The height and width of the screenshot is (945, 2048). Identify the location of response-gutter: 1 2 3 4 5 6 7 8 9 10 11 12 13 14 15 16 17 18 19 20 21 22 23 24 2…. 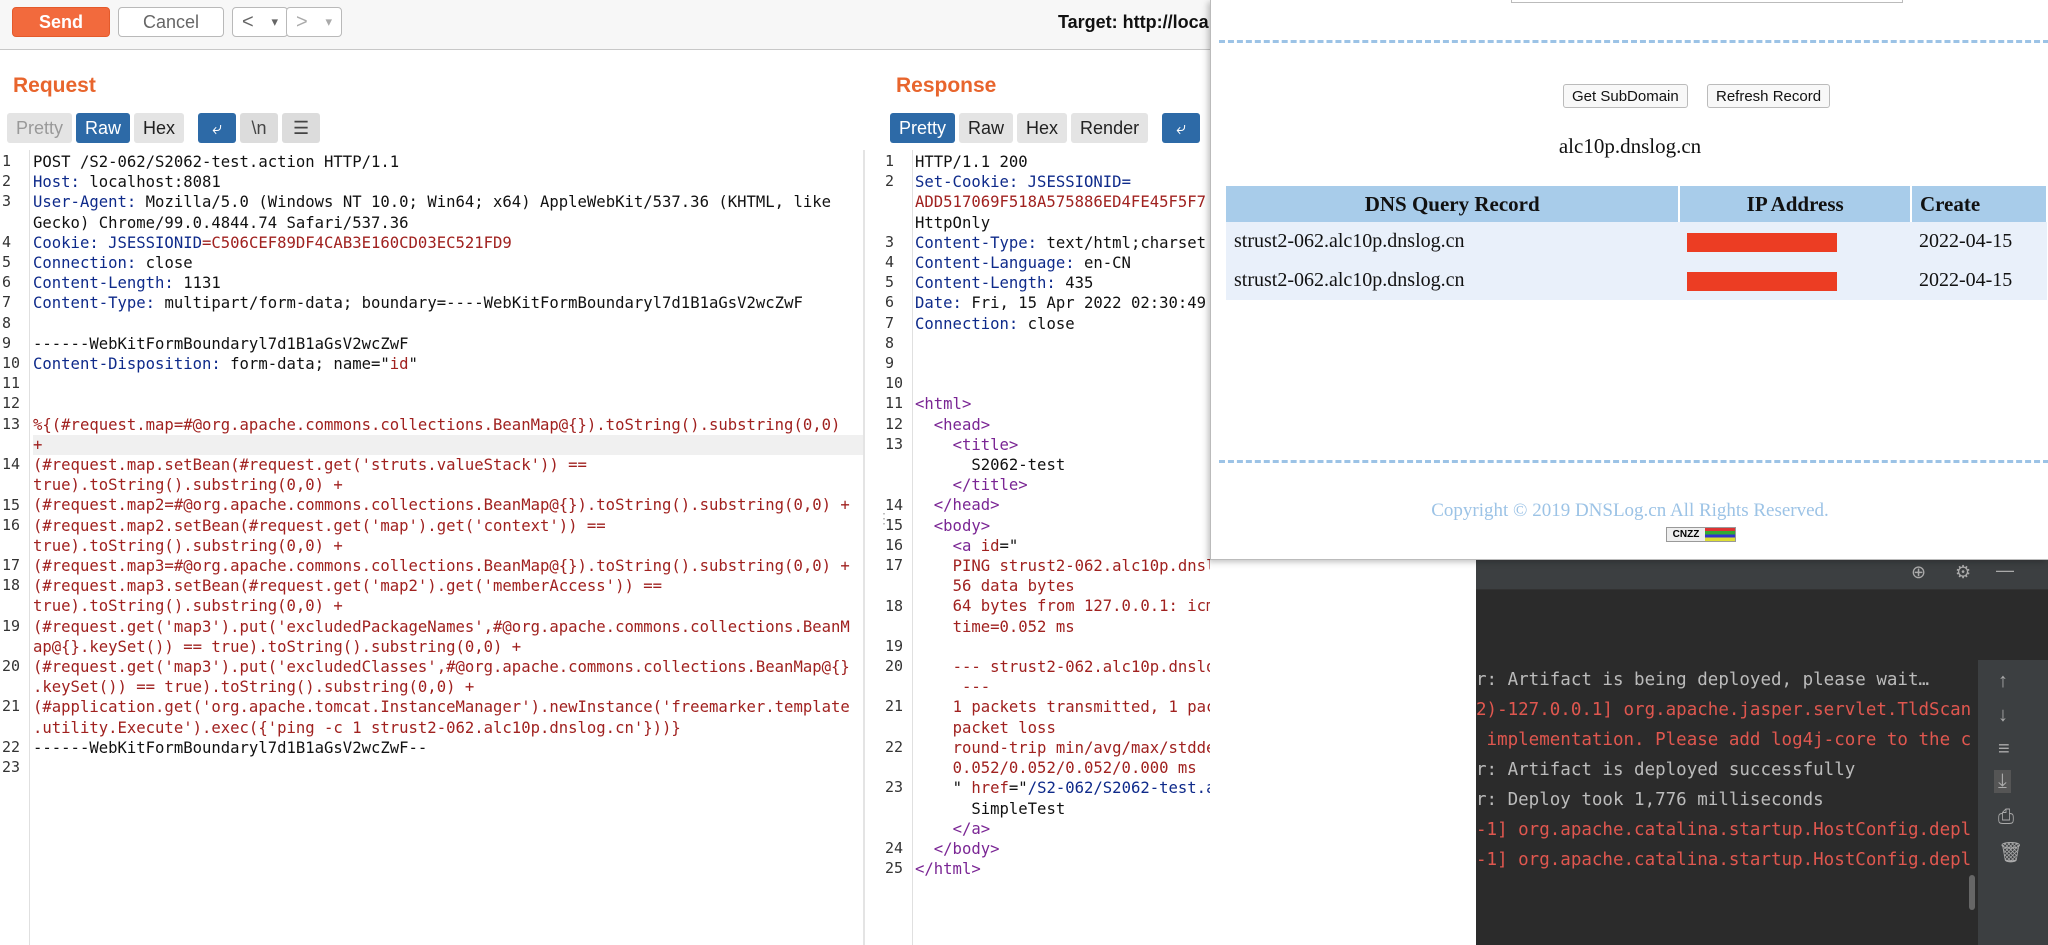
(898, 547).